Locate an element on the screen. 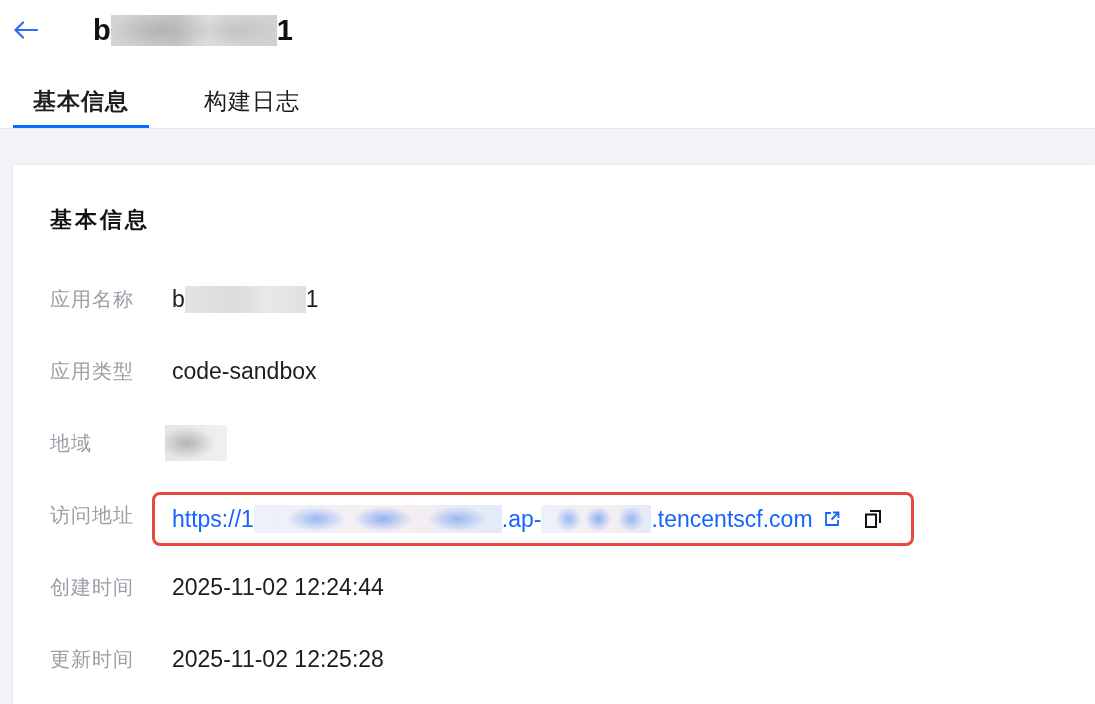 The width and height of the screenshot is (1095, 704). field-value: code-sandbox is located at coordinates (244, 371).